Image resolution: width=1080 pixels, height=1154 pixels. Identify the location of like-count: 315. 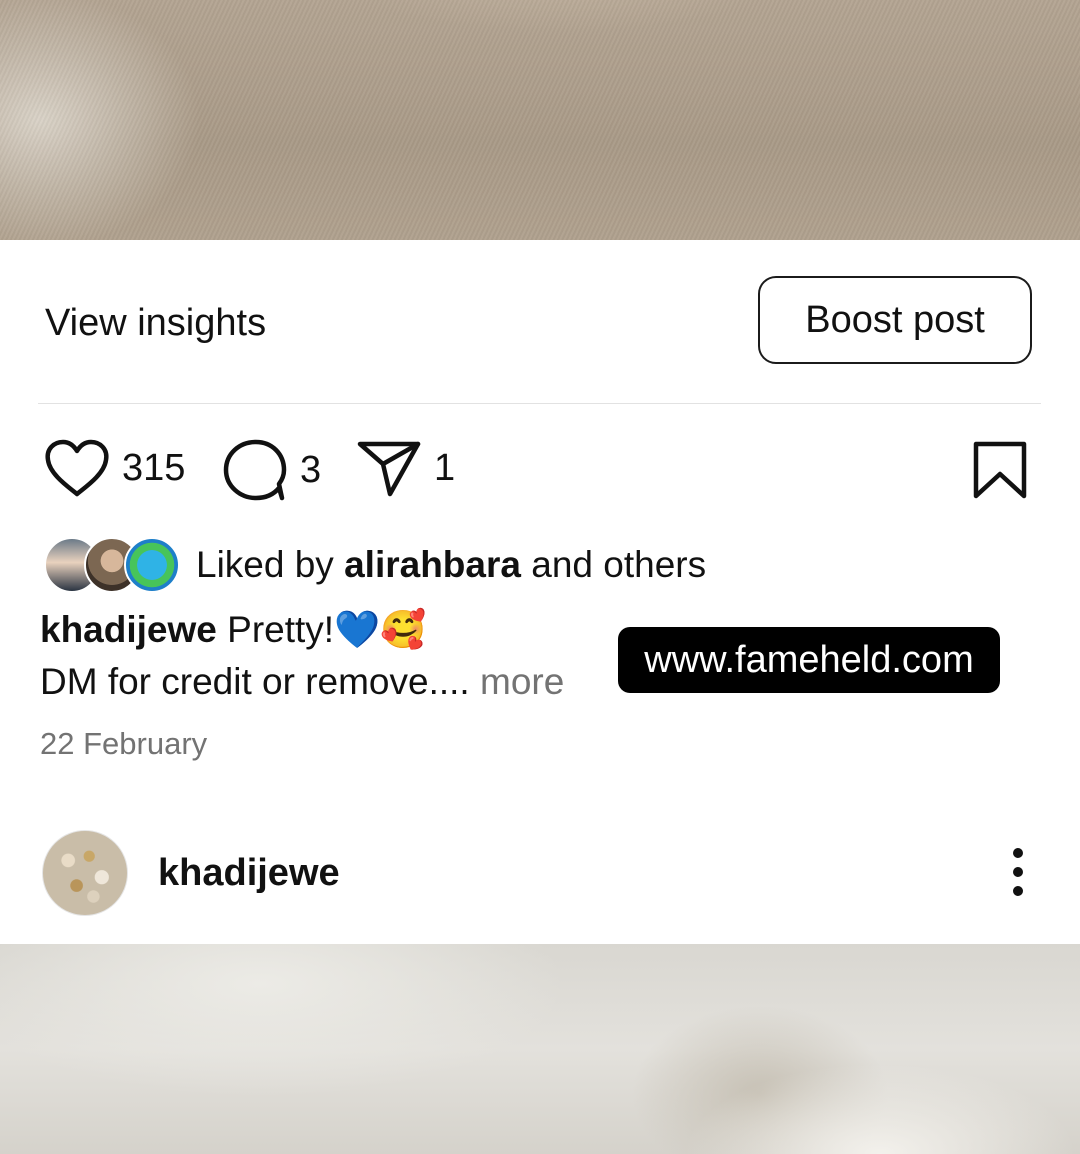
(153, 468).